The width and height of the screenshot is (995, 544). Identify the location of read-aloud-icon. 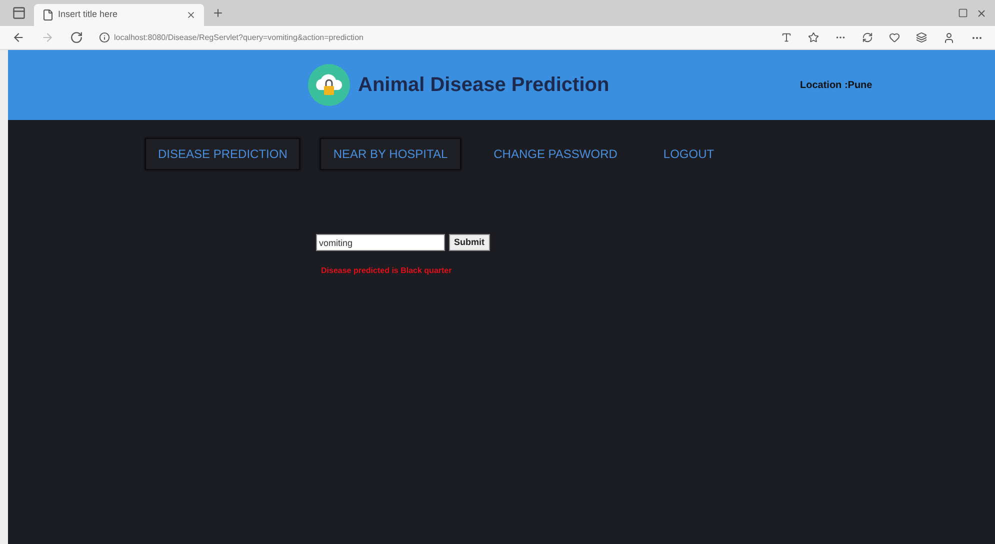
(786, 37).